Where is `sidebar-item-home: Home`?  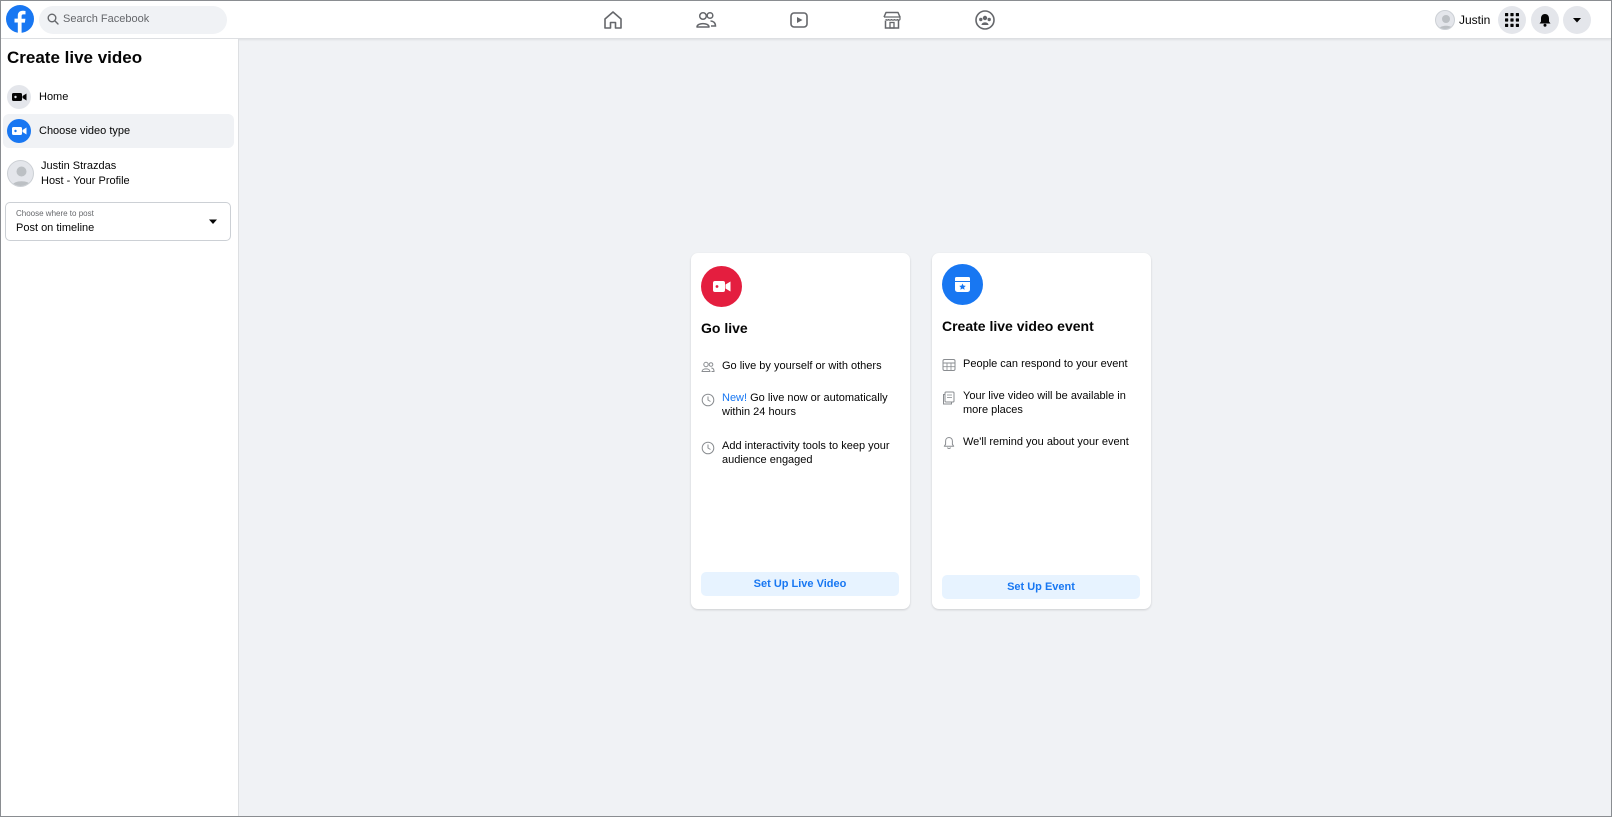
sidebar-item-home: Home is located at coordinates (118, 97).